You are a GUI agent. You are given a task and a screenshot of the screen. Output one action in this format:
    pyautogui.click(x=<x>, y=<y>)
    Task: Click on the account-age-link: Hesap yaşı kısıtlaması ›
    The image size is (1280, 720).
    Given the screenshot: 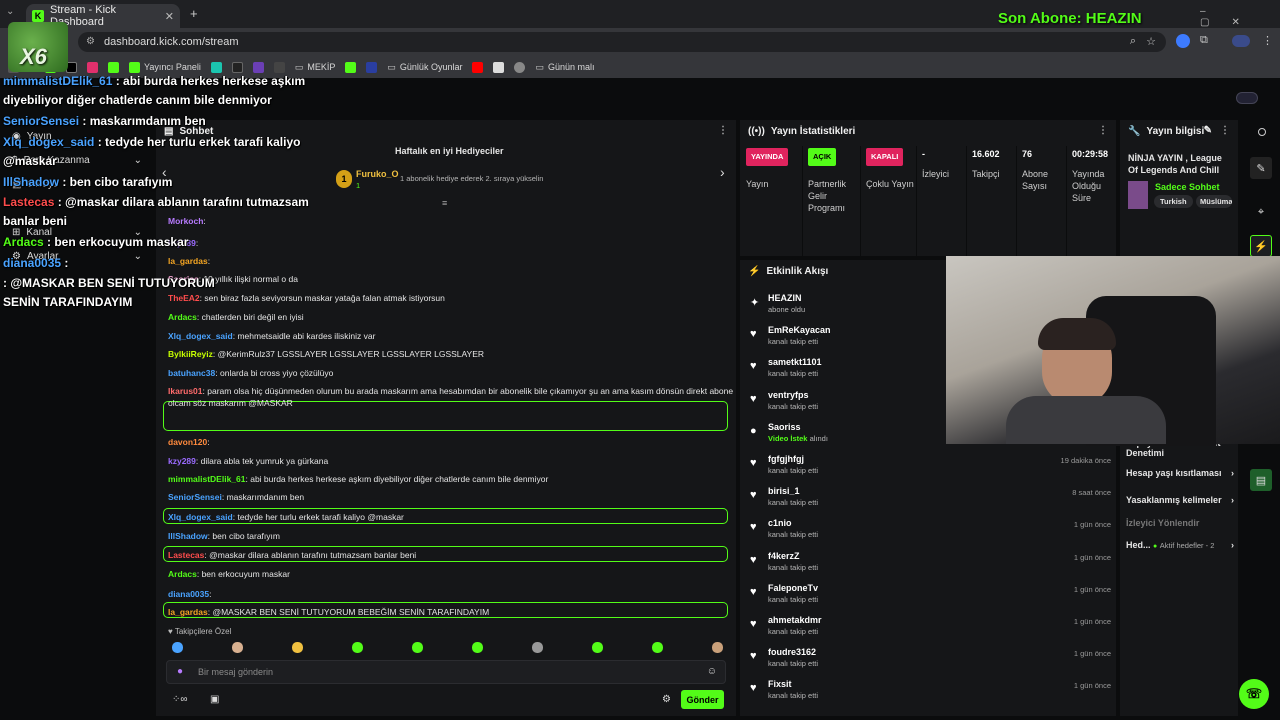 What is the action you would take?
    pyautogui.click(x=1180, y=473)
    